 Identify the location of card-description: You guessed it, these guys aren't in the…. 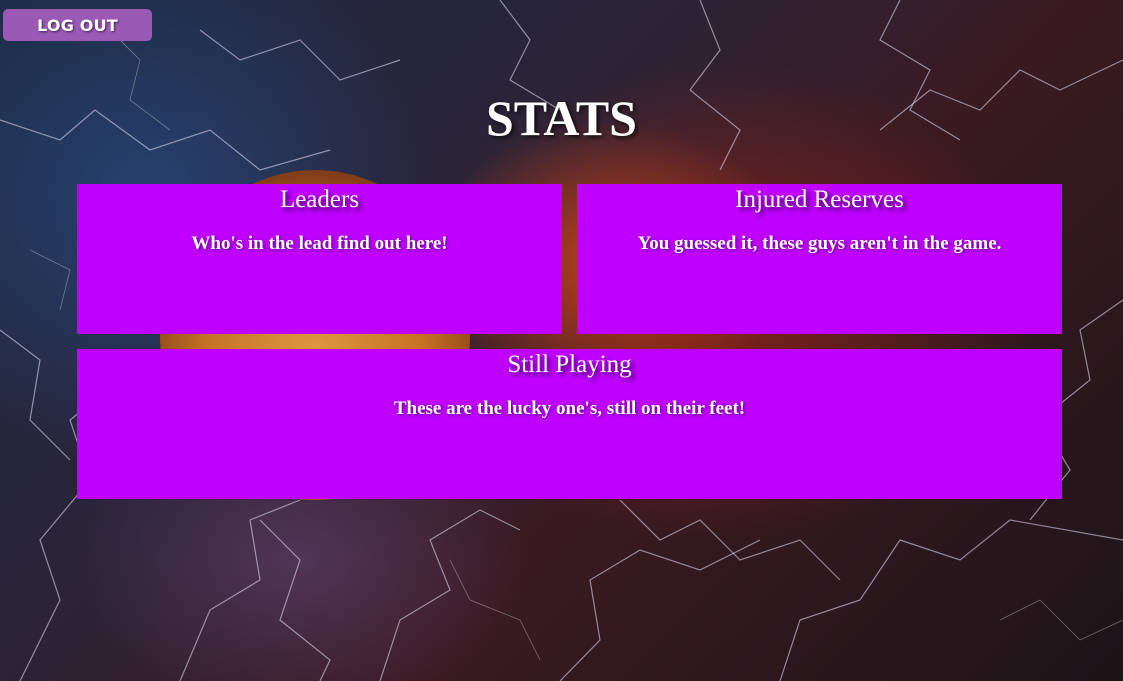
(819, 243).